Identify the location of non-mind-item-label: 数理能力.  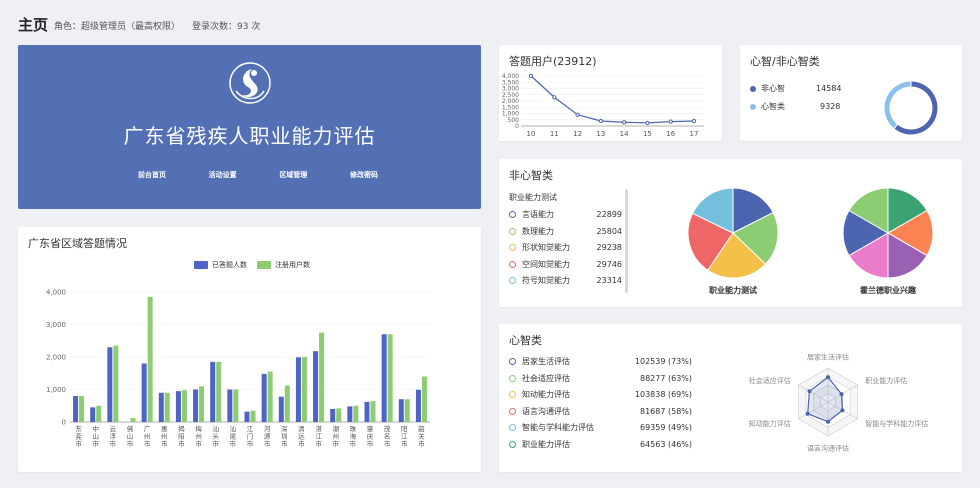
(538, 231).